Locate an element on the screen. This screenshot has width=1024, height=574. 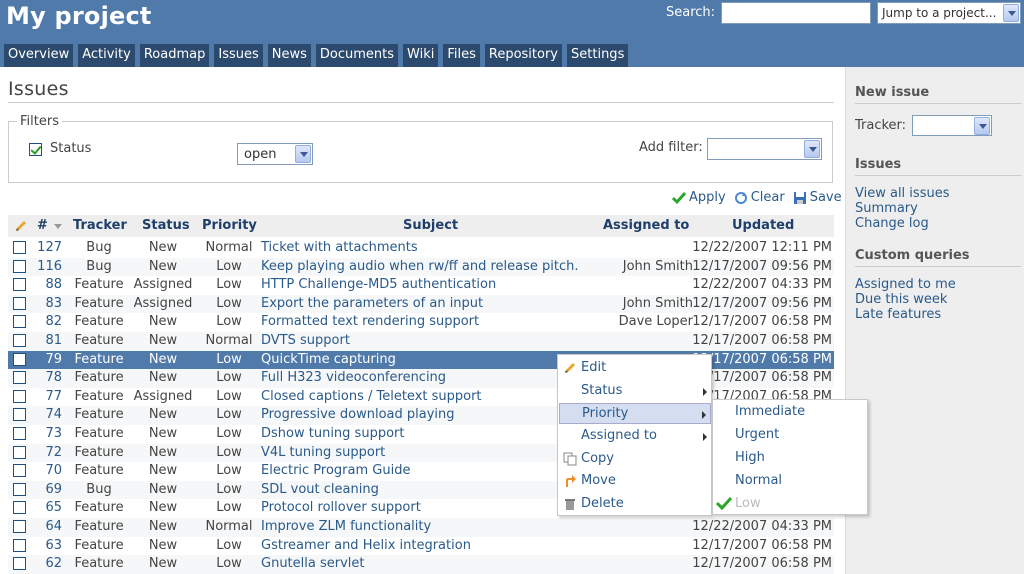
summary-link: Summary is located at coordinates (886, 209).